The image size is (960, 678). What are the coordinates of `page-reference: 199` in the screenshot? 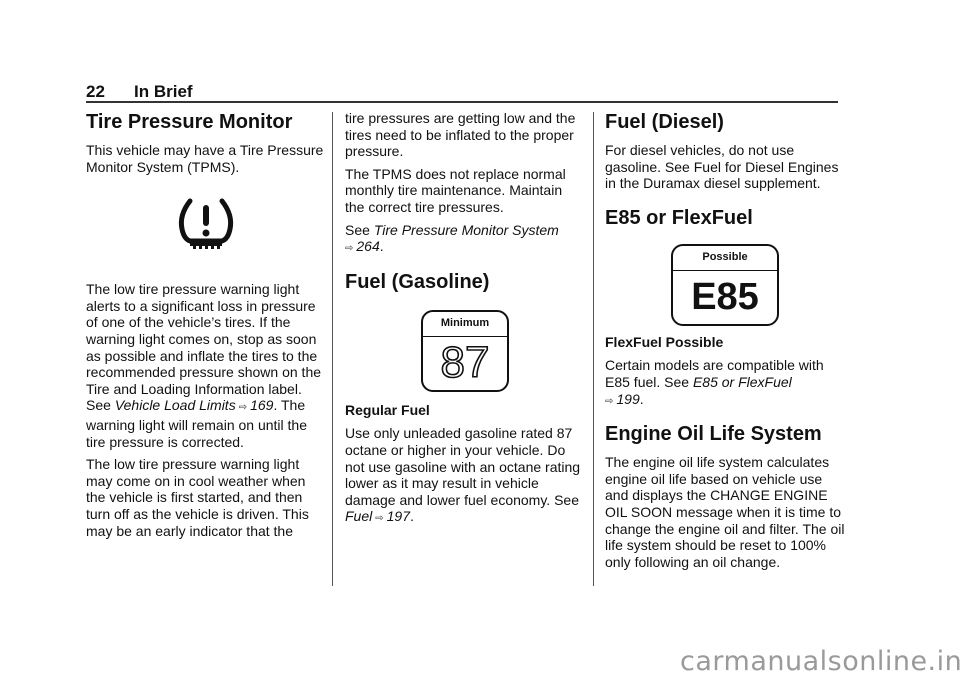 It's located at (627, 399).